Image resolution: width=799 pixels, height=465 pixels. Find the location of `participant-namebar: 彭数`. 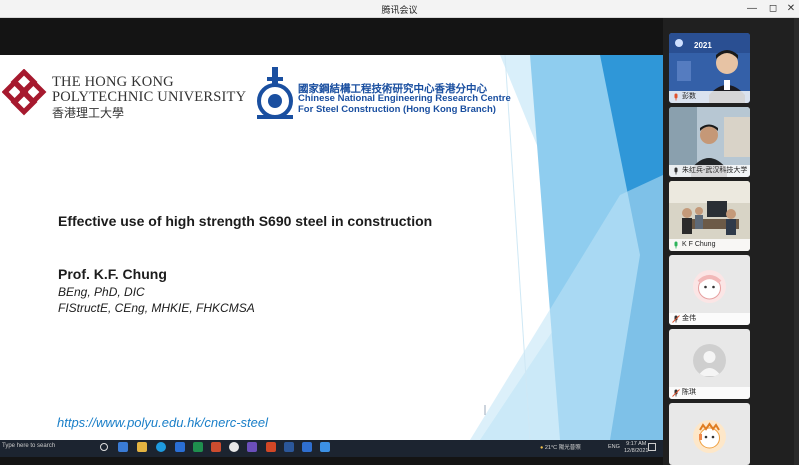

participant-namebar: 彭数 is located at coordinates (709, 97).